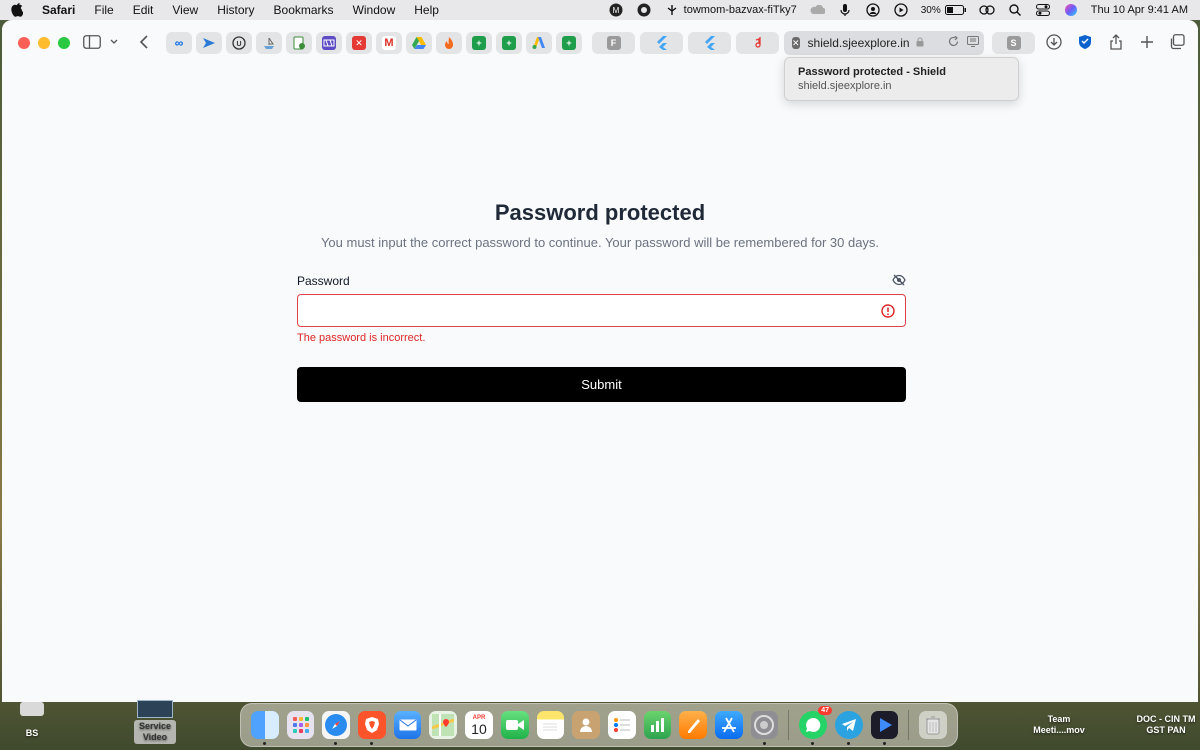  Describe the element at coordinates (304, 10) in the screenshot. I see `menu-bookmarks: Bookmarks` at that location.